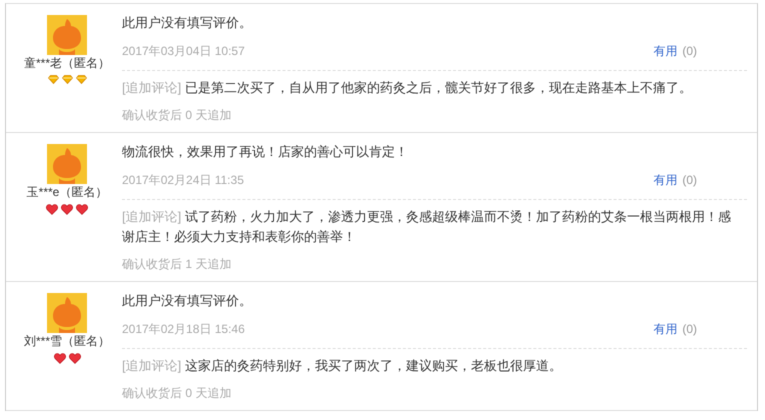  What do you see at coordinates (183, 51) in the screenshot?
I see `review-date: 2017年03月04日 10:57` at bounding box center [183, 51].